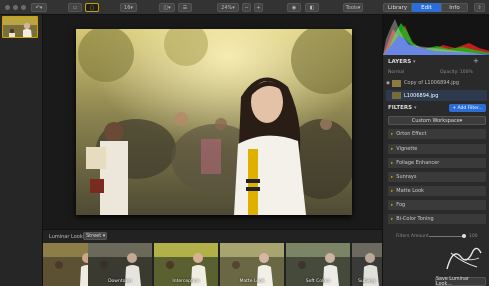 The image size is (489, 286). What do you see at coordinates (400, 108) in the screenshot?
I see `filters-title: FILTERS` at bounding box center [400, 108].